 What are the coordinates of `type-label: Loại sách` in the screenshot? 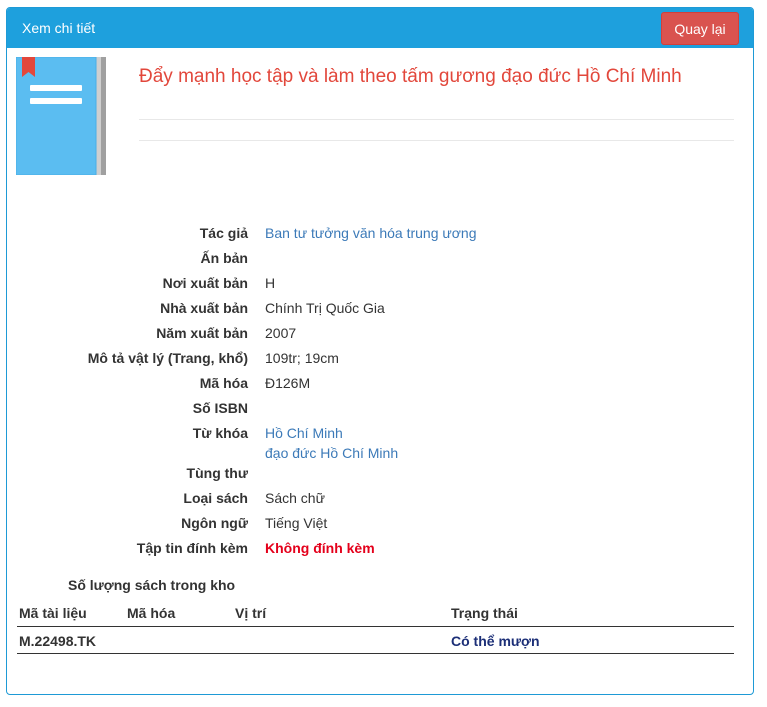 It's located at (215, 498).